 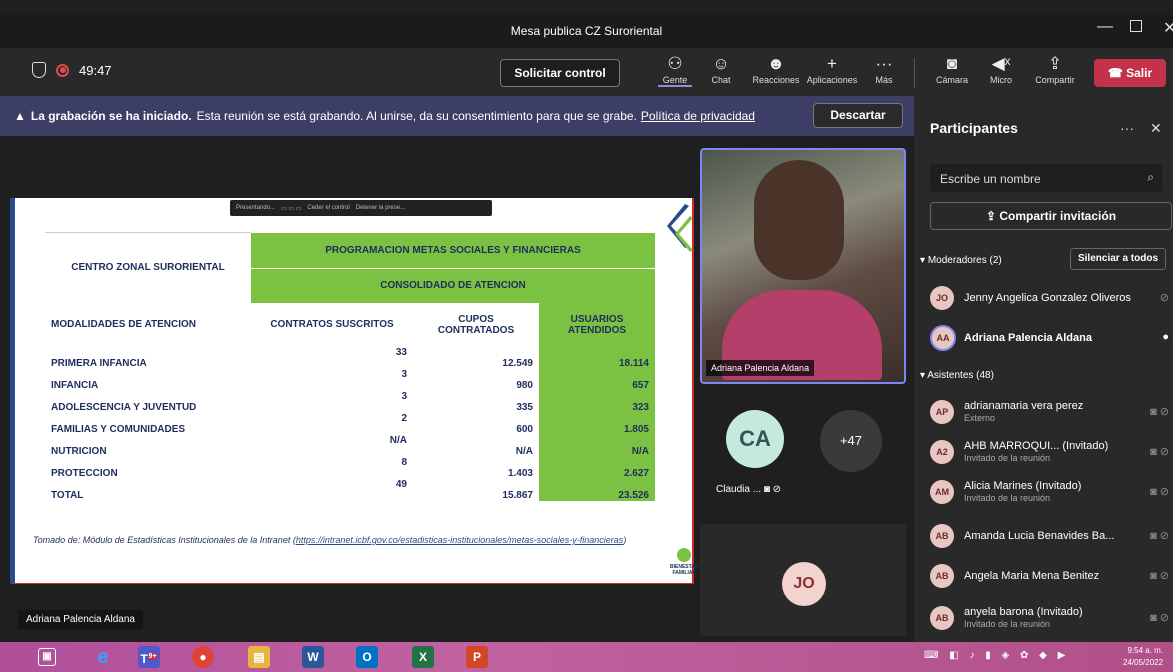 I want to click on file-explorer-icon: ▤, so click(x=259, y=657).